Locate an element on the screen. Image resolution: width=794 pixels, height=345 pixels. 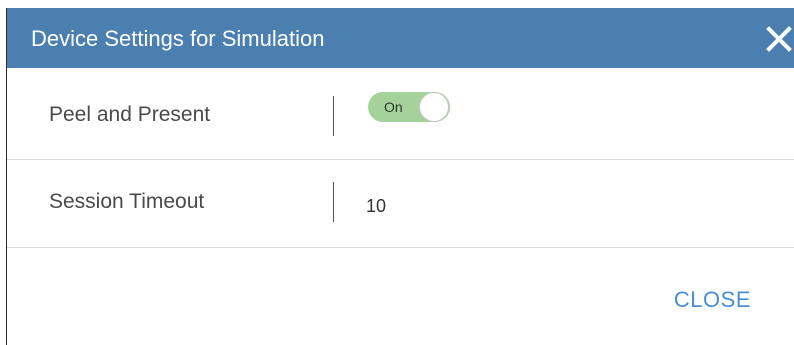
setting-label: Session Timeout is located at coordinates (127, 201).